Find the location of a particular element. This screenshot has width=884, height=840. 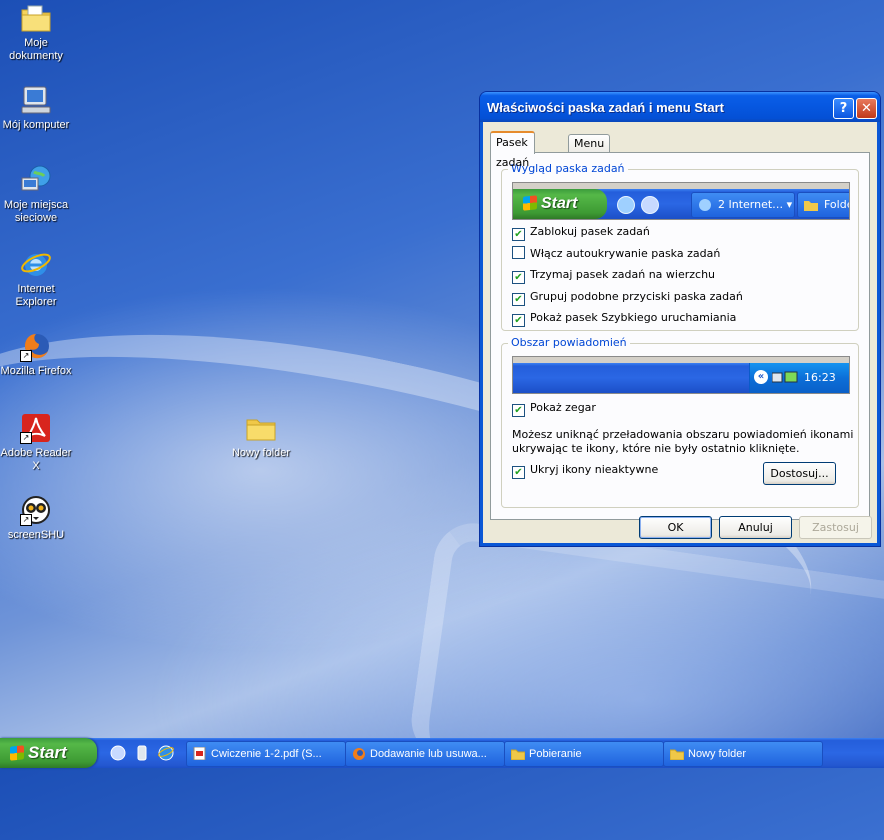

desktop-icon-internet-explorer: Internet Explorer is located at coordinates (37, 278).